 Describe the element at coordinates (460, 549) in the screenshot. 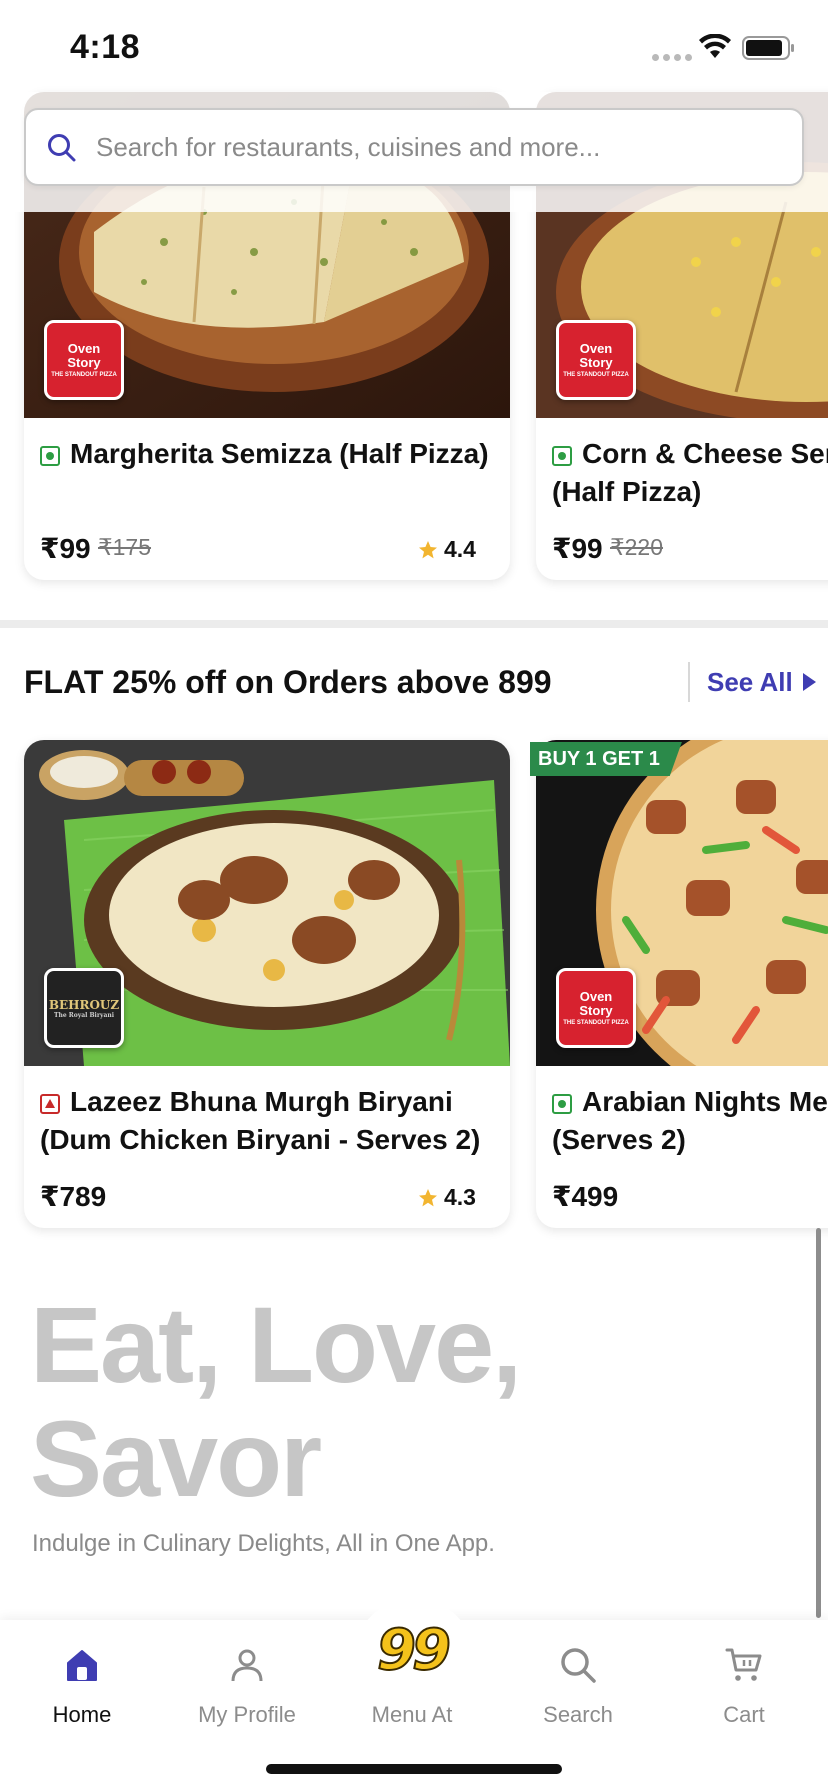

I see `rating-value: 4.4` at that location.